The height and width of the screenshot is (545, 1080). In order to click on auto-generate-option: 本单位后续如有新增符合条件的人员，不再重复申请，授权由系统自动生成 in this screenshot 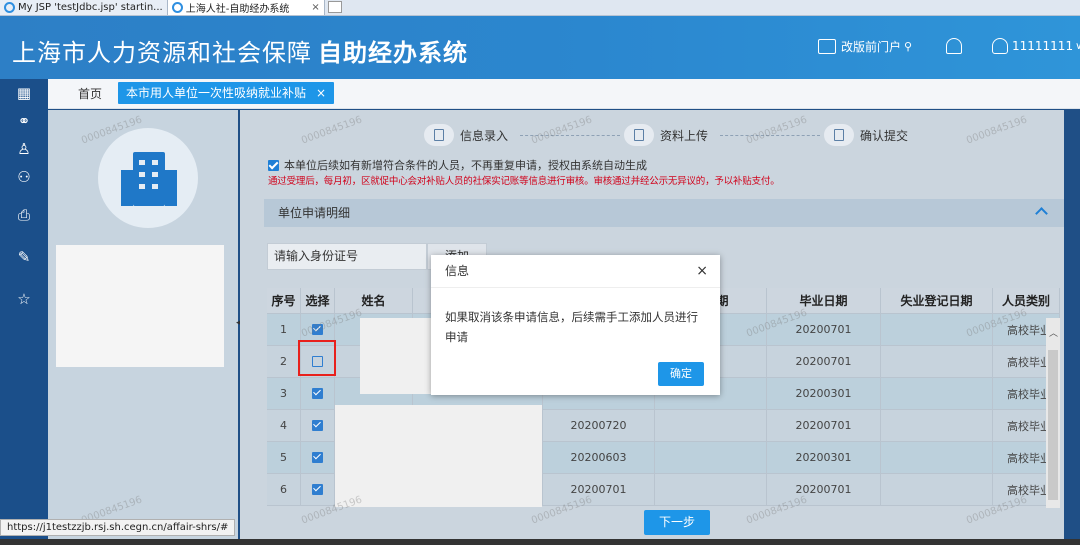, I will do `click(457, 165)`.